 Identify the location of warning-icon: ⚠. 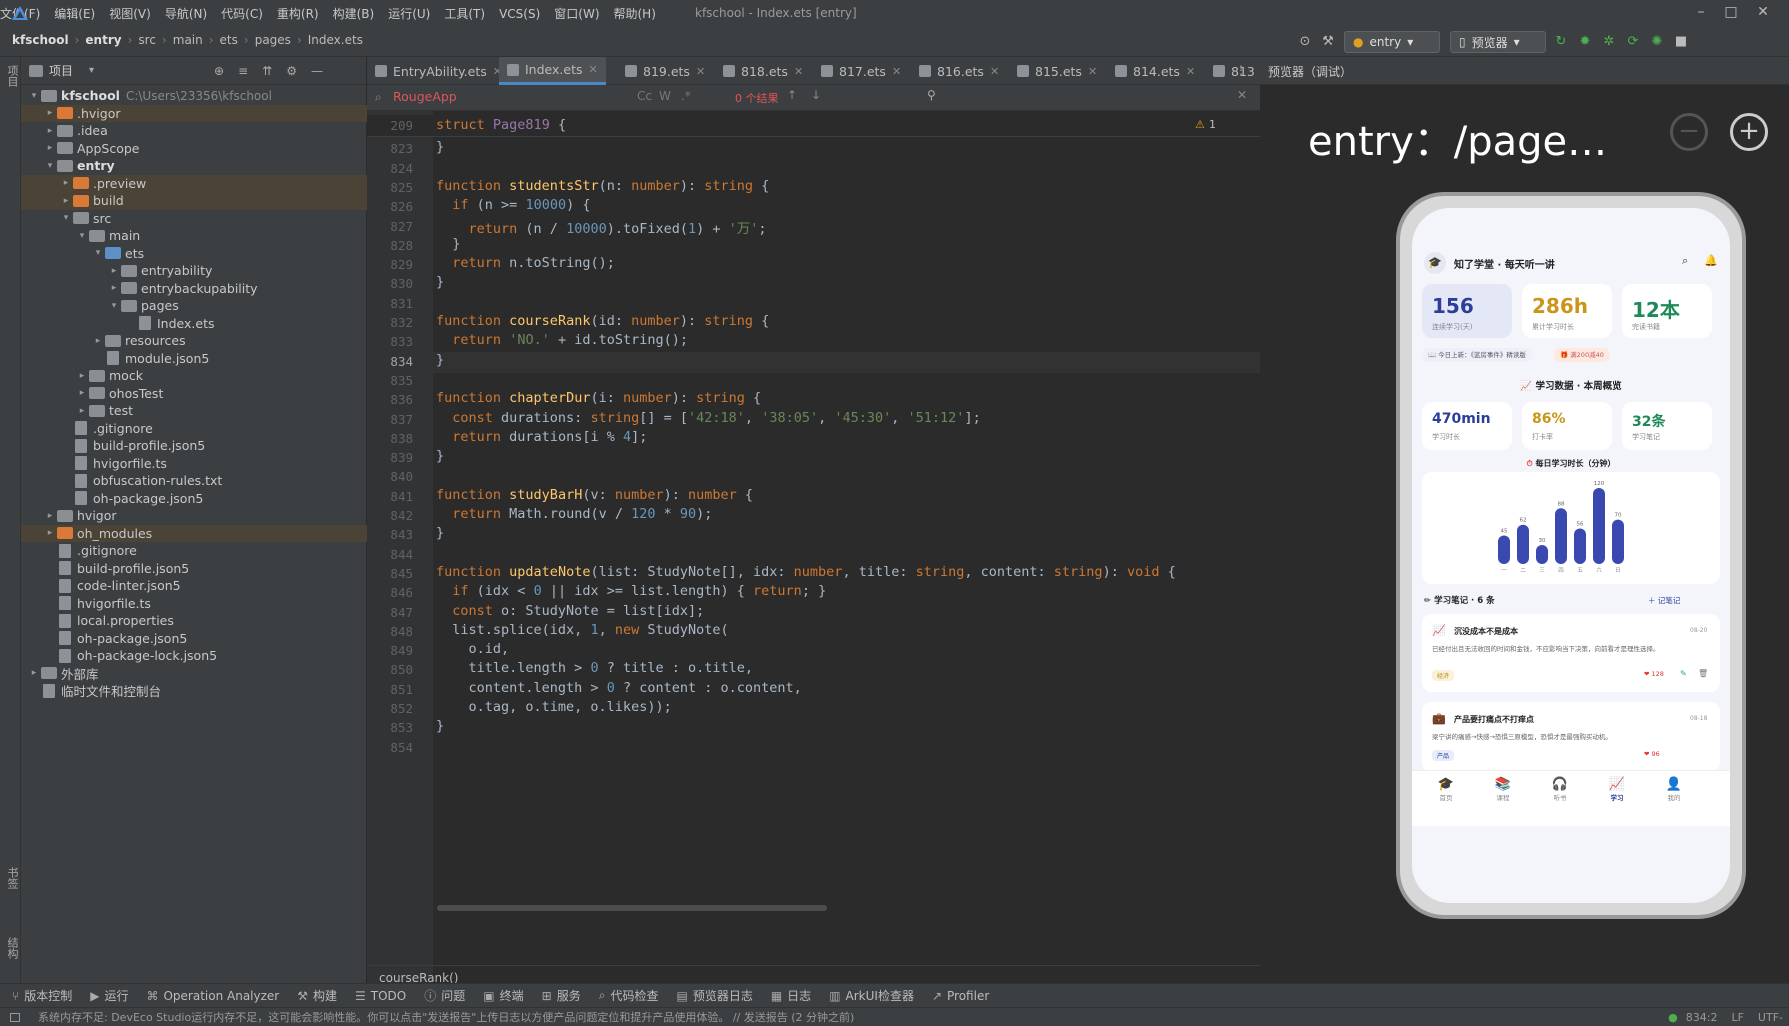
(1200, 124).